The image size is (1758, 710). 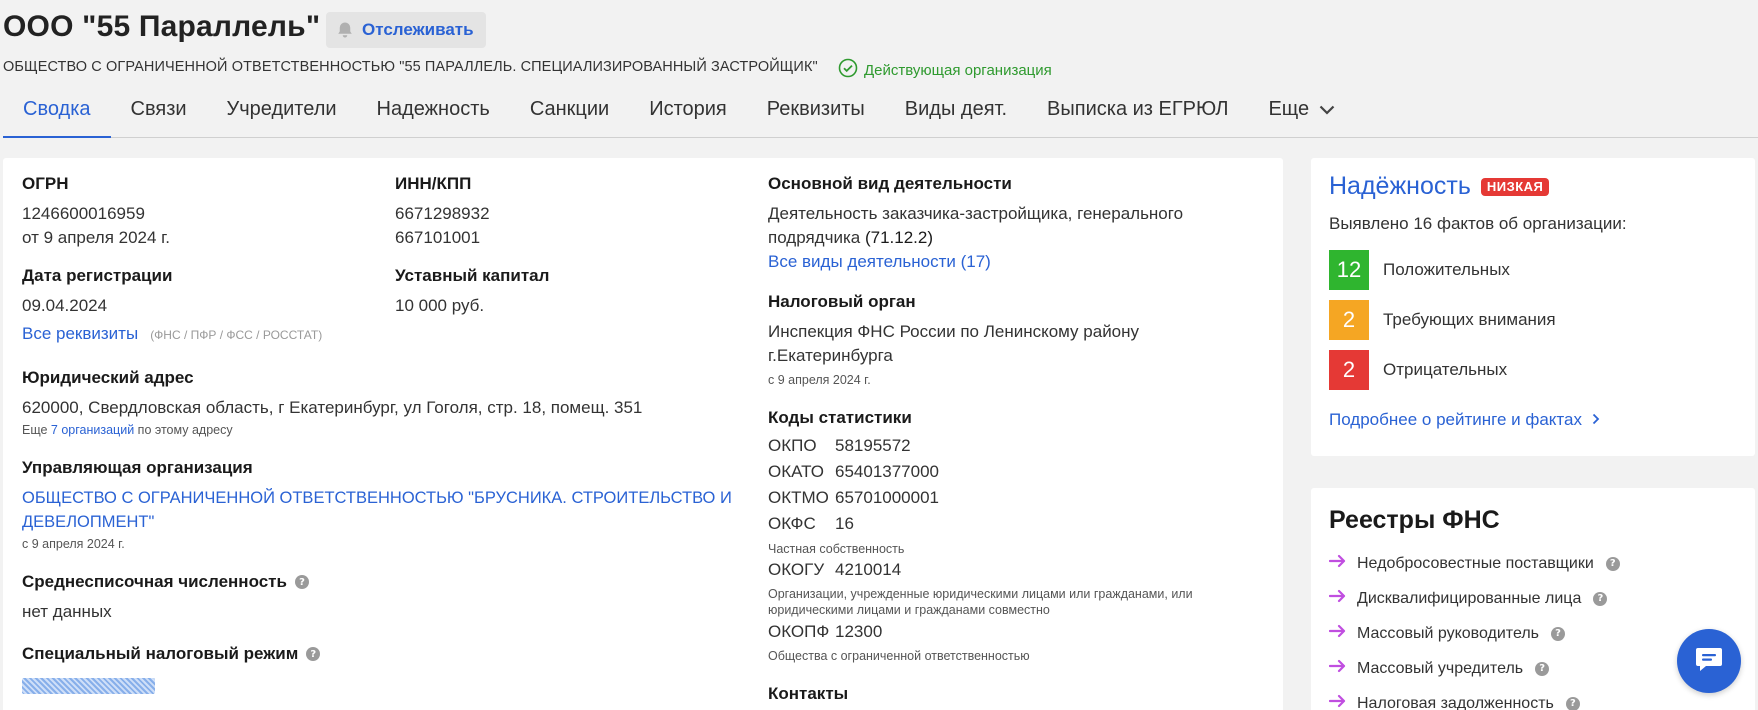 What do you see at coordinates (819, 380) in the screenshot?
I see `tax-authority-since: с 9 апреля 2024 г.` at bounding box center [819, 380].